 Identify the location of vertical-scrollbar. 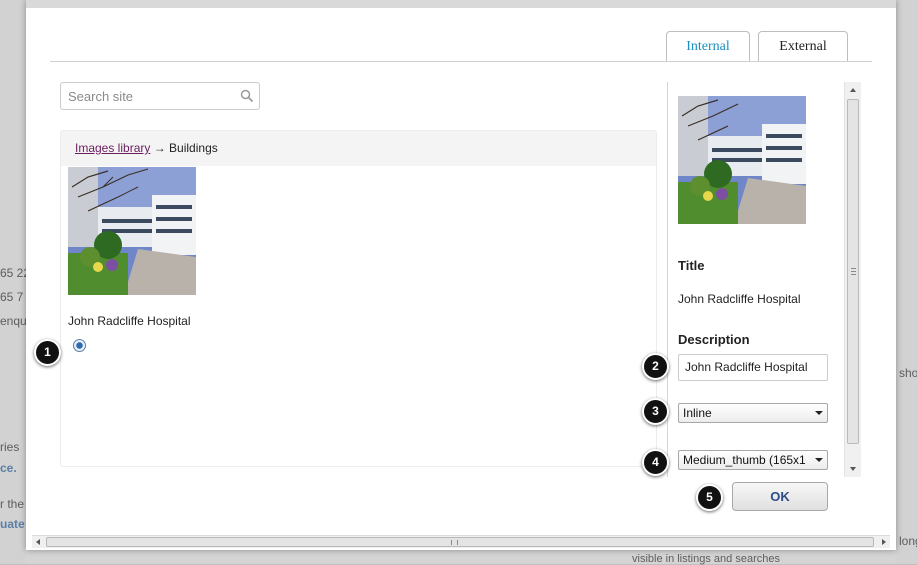
(852, 279).